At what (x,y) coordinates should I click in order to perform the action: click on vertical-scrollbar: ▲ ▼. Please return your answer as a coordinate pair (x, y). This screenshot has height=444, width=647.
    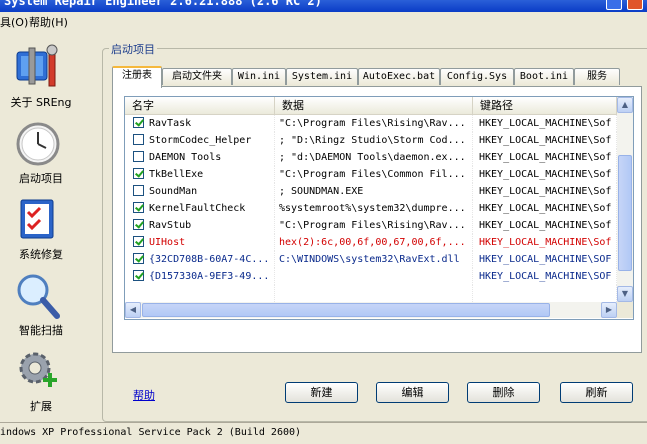
    Looking at the image, I should click on (625, 199).